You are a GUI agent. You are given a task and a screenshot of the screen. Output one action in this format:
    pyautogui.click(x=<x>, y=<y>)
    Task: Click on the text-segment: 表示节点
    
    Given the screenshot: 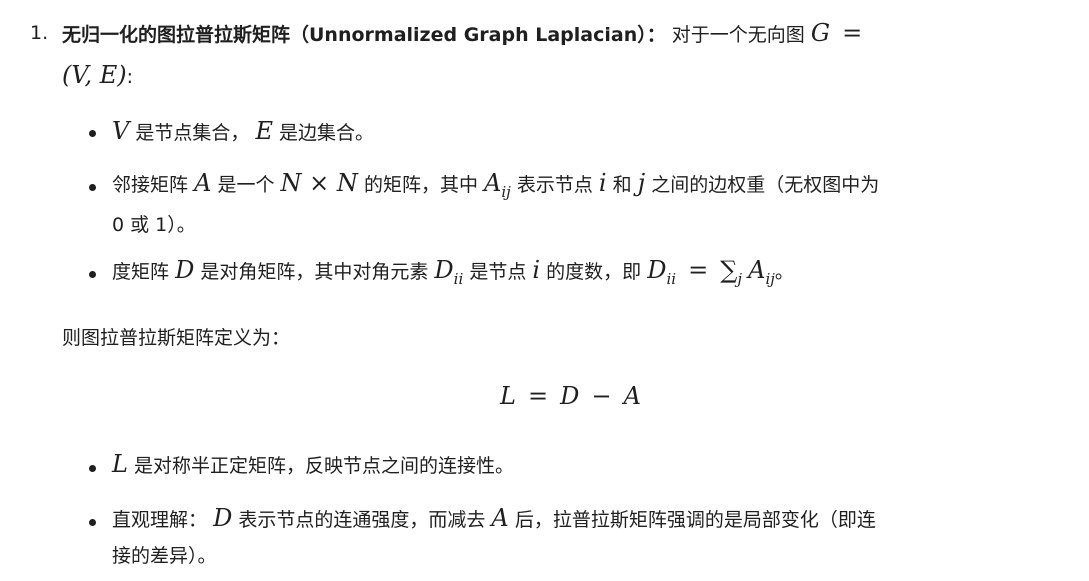 What is the action you would take?
    pyautogui.click(x=554, y=185)
    